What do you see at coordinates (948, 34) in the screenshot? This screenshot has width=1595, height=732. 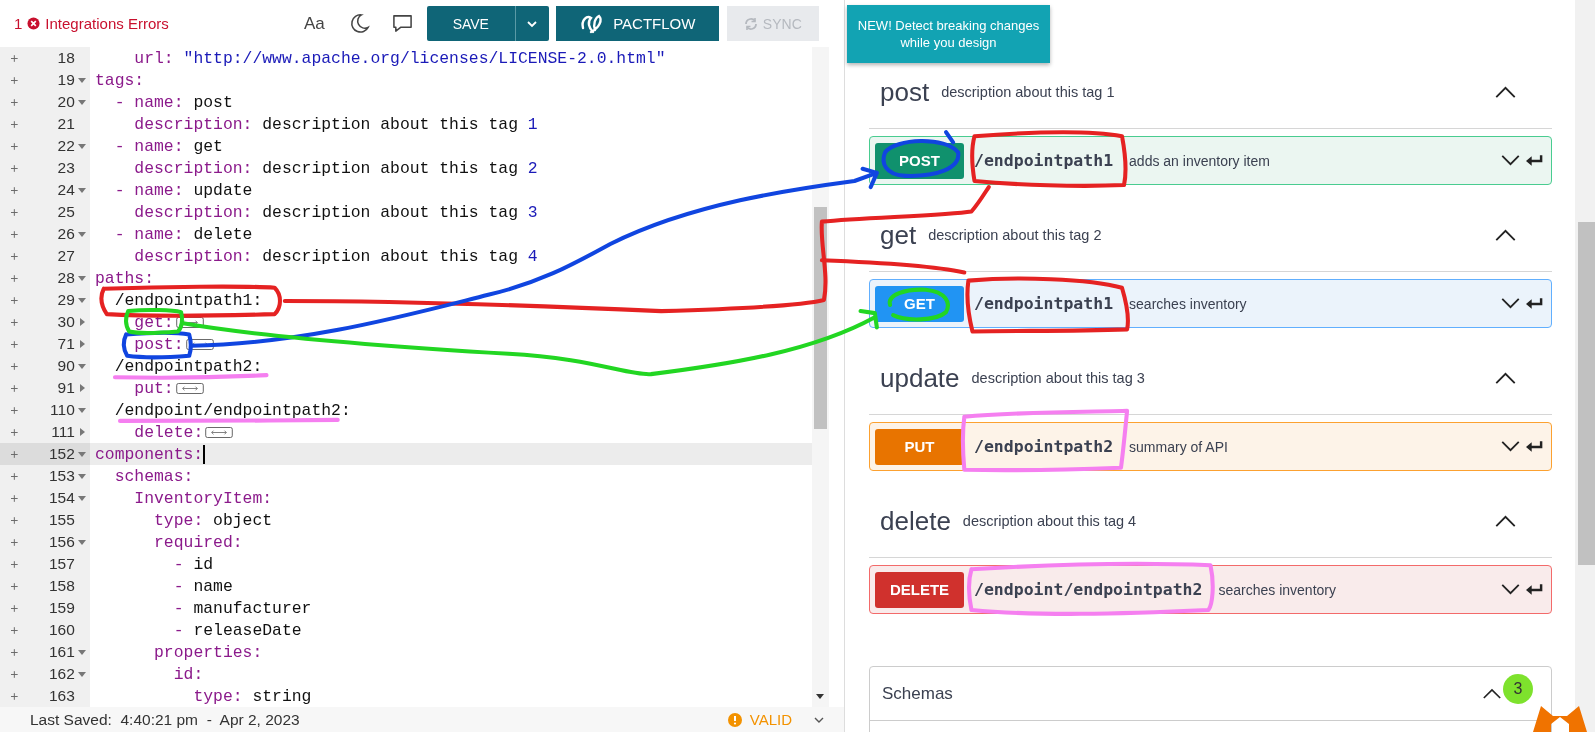 I see `feature-tooltip: NEW! Detect breaking changes while you design` at bounding box center [948, 34].